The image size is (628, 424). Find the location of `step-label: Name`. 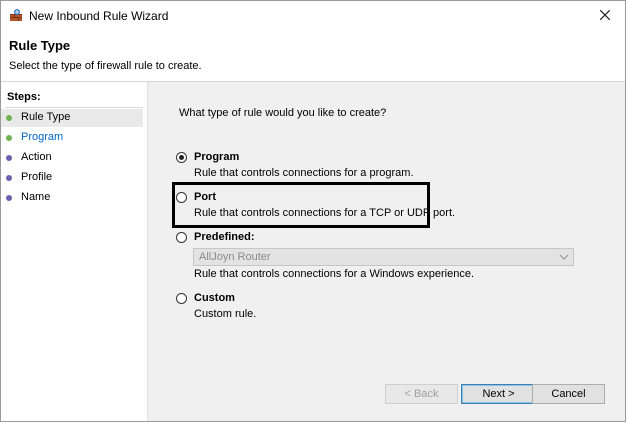

step-label: Name is located at coordinates (36, 197).